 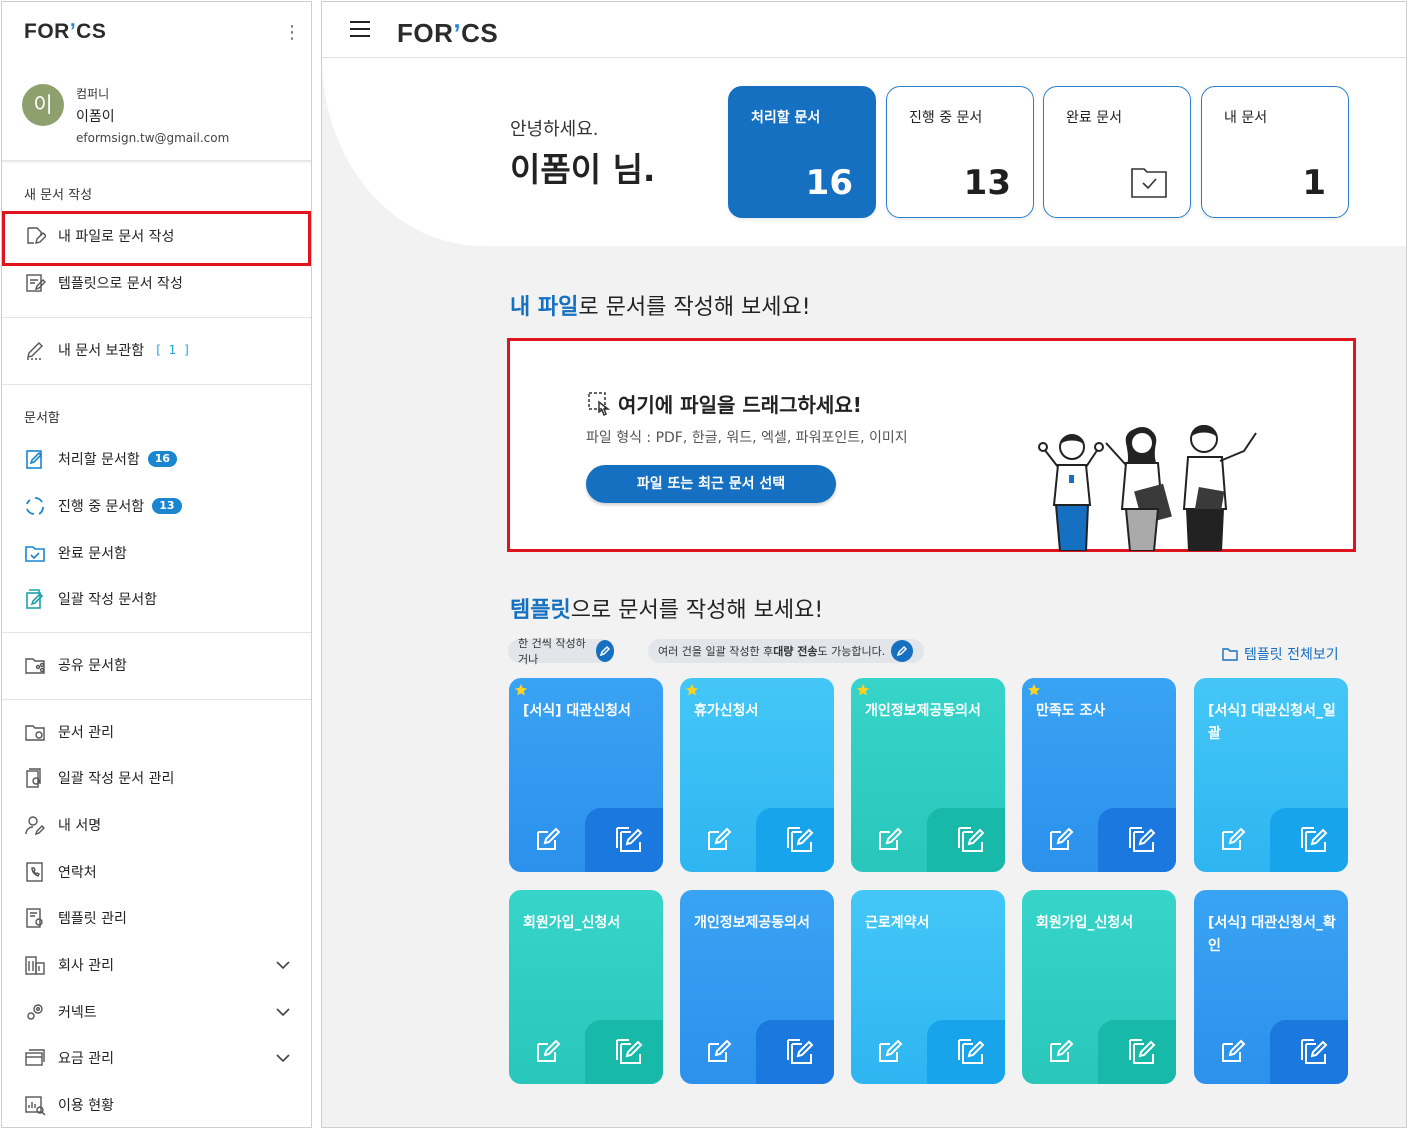 I want to click on gears-icon, so click(x=35, y=1012).